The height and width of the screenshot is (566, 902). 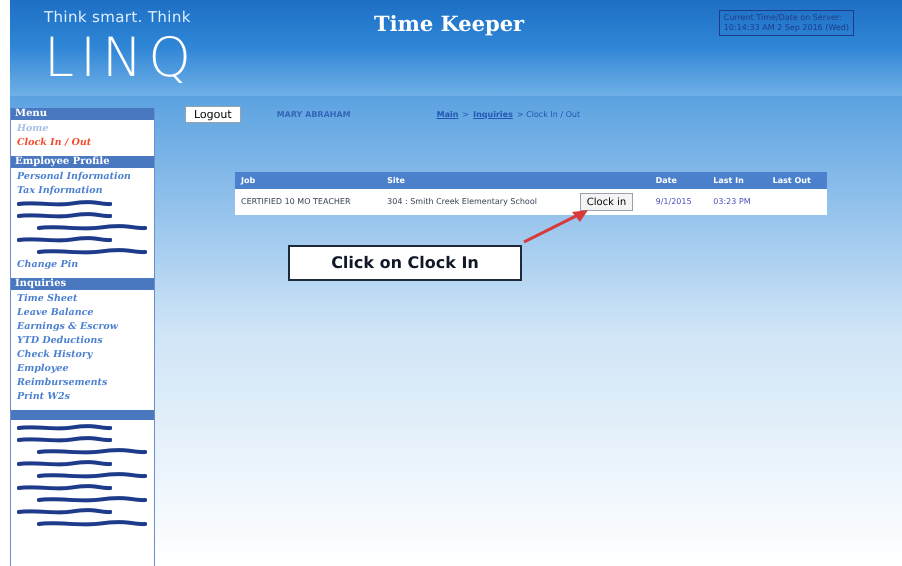 What do you see at coordinates (118, 17) in the screenshot?
I see `tagline: Think smart. Think` at bounding box center [118, 17].